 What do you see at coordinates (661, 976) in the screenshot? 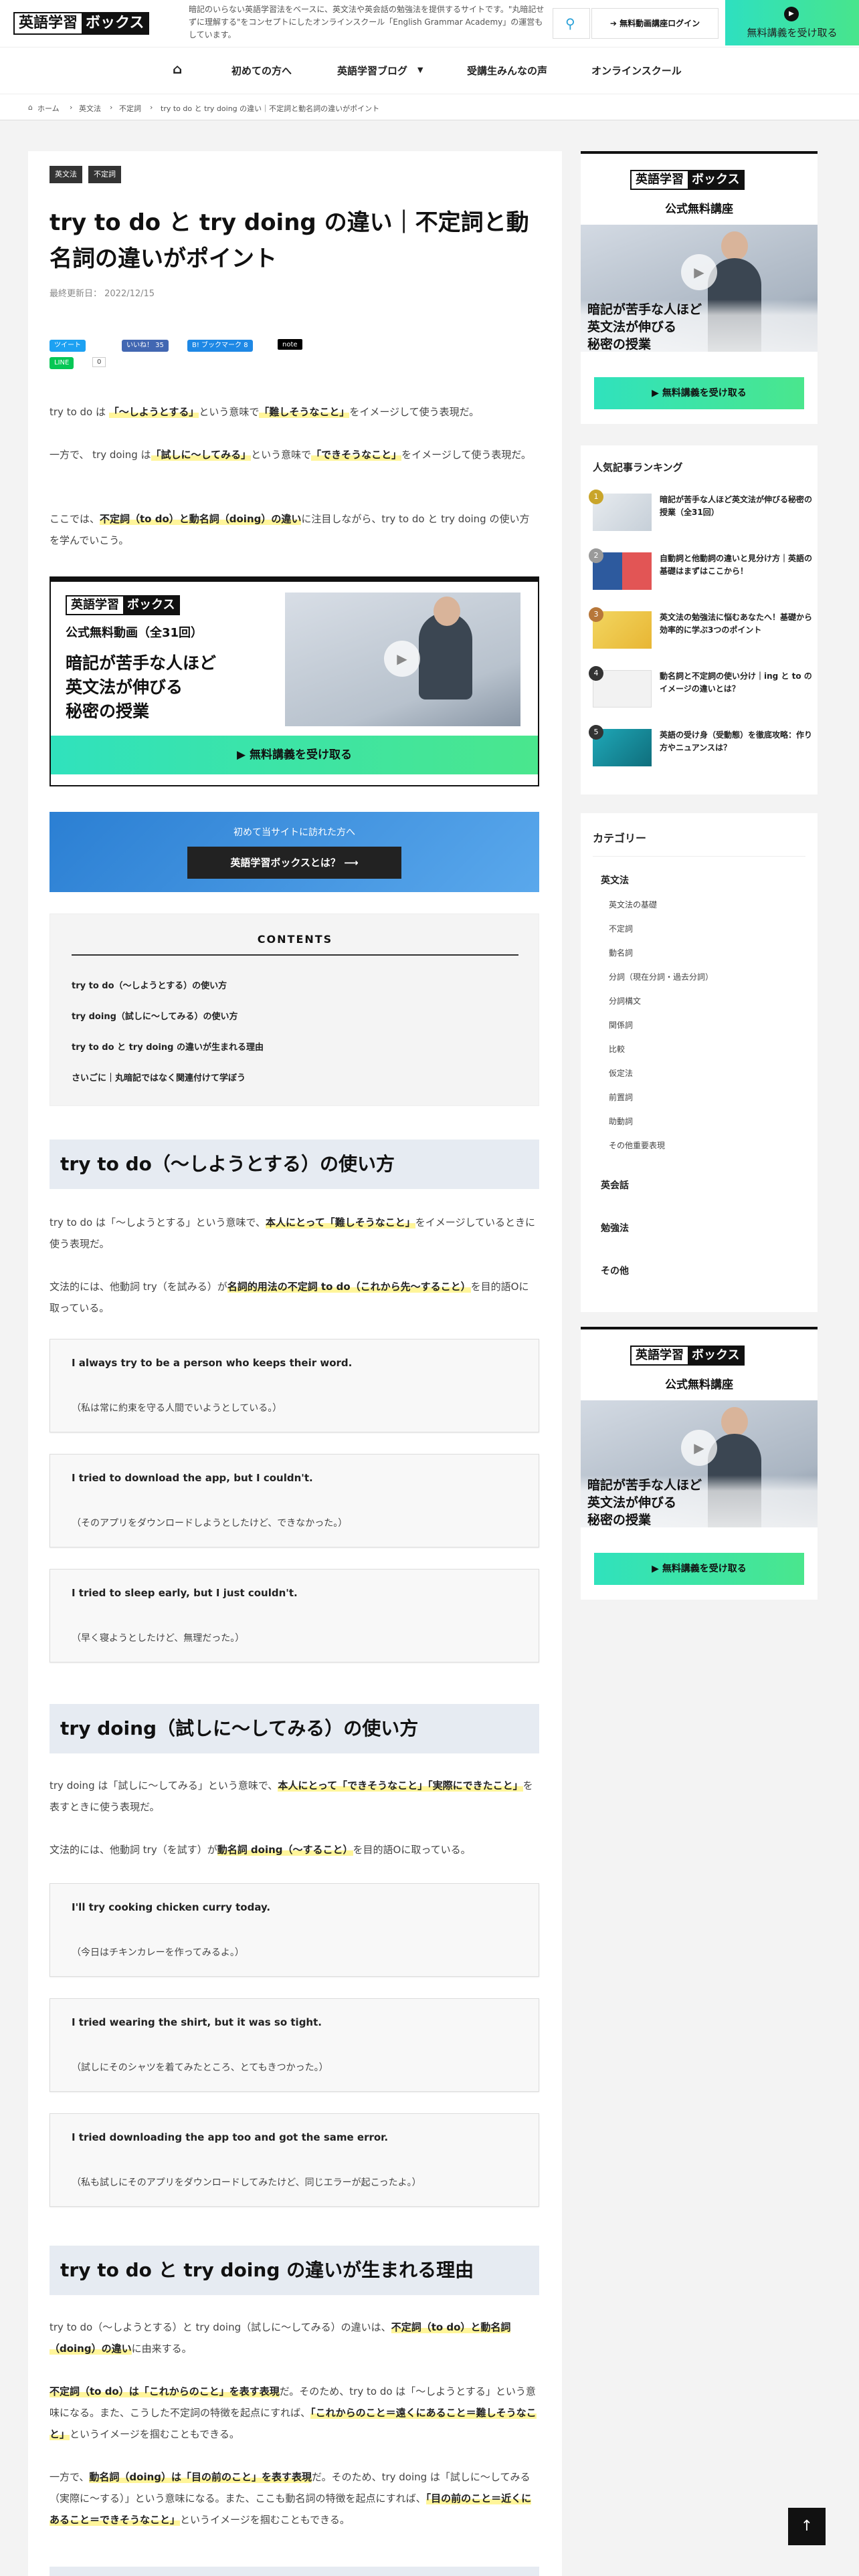
I see `category-item: 分詞（現在分詞・過去分詞）` at bounding box center [661, 976].